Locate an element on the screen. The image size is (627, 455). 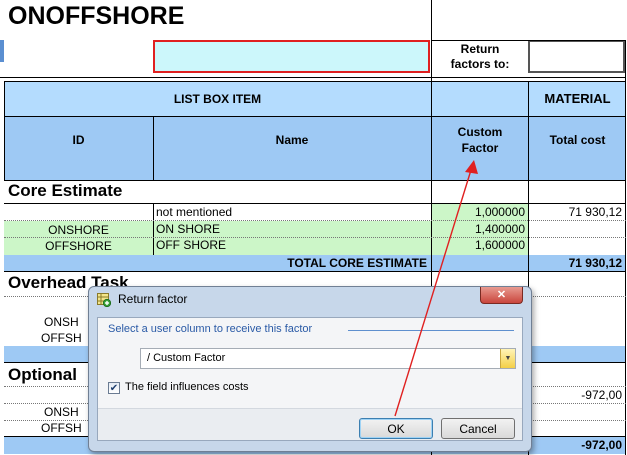
arrow-line is located at coordinates (433, 293).